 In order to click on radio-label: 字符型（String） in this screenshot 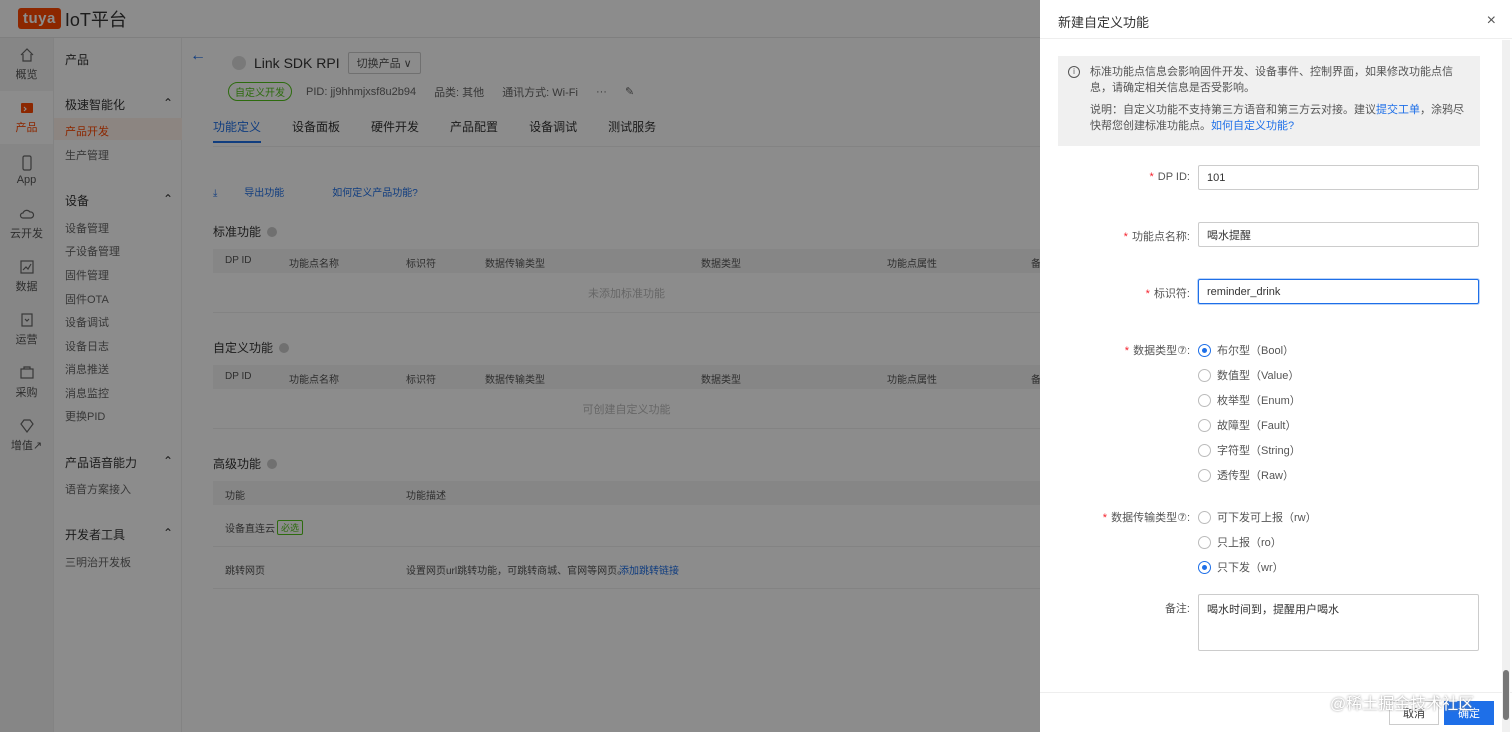, I will do `click(1259, 451)`.